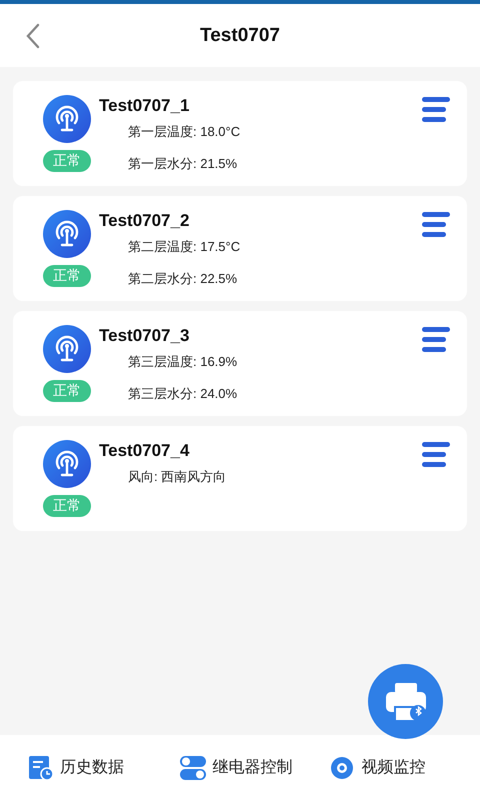  What do you see at coordinates (185, 247) in the screenshot?
I see `sensor-reading: 第二层温度: 17.5°C` at bounding box center [185, 247].